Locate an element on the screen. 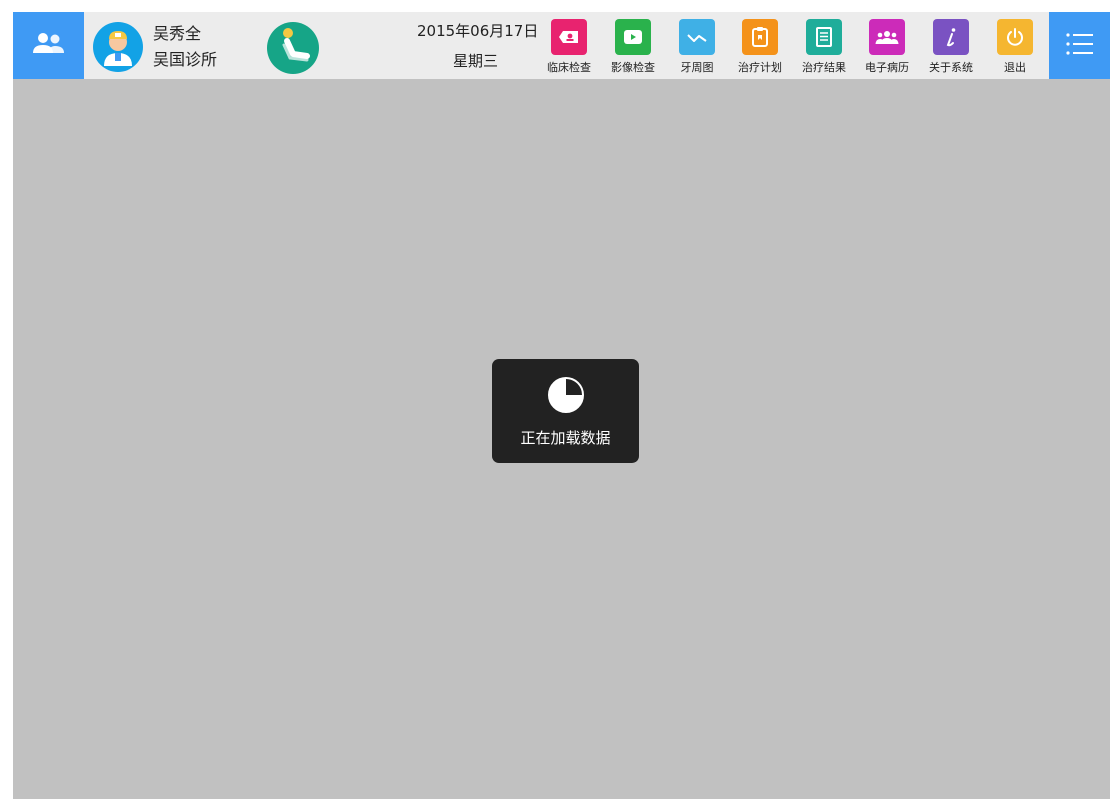 The image size is (1110, 799). clipboard-icon is located at coordinates (760, 37).